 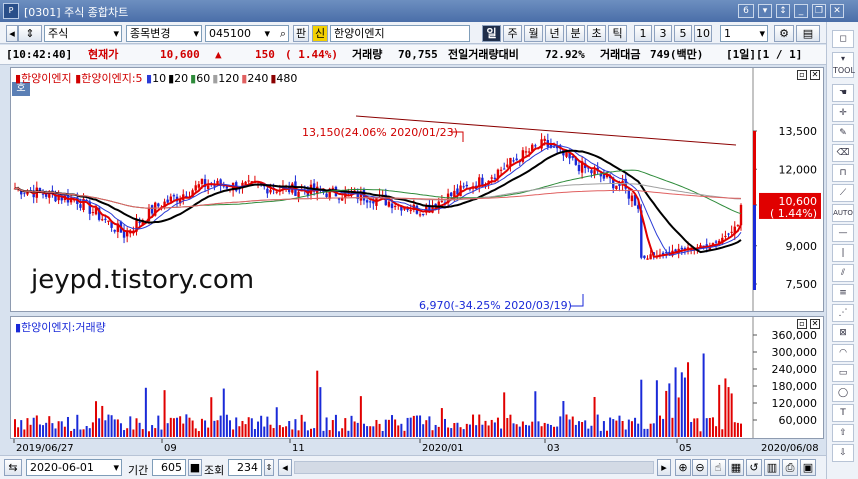 What do you see at coordinates (703, 33) in the screenshot?
I see `interval-button: 10` at bounding box center [703, 33].